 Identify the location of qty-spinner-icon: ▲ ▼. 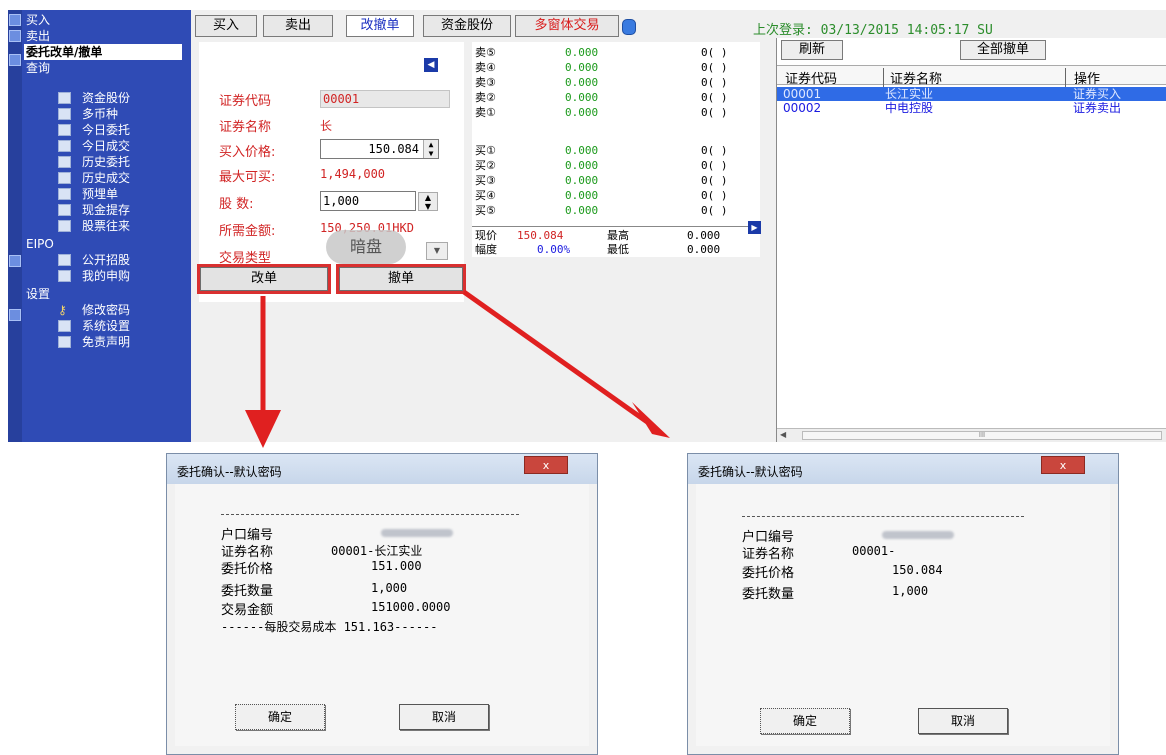
(428, 201).